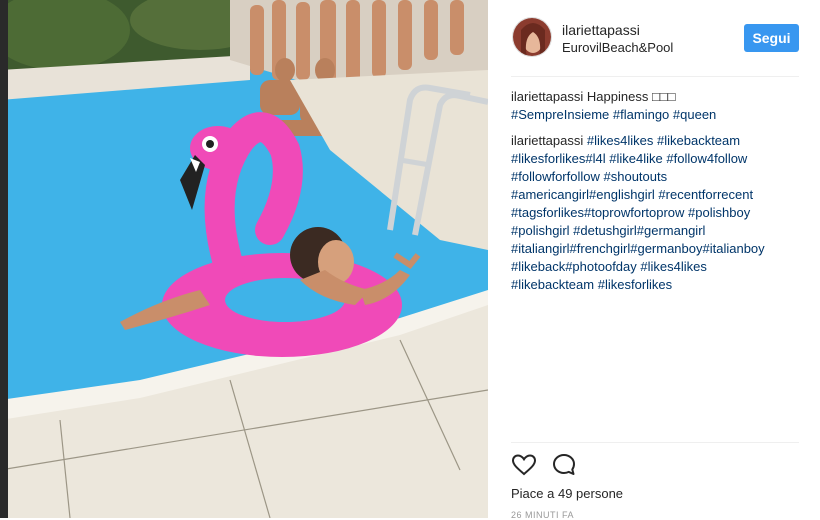 This screenshot has height=520, width=820. Describe the element at coordinates (635, 158) in the screenshot. I see `hashtag: #like4like` at that location.